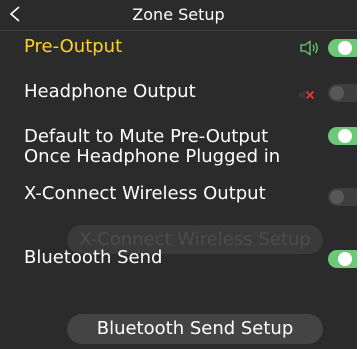 This screenshot has height=349, width=363. Describe the element at coordinates (195, 329) in the screenshot. I see `bluetooth-send-setup-button: Bluetooth Send Setup` at that location.